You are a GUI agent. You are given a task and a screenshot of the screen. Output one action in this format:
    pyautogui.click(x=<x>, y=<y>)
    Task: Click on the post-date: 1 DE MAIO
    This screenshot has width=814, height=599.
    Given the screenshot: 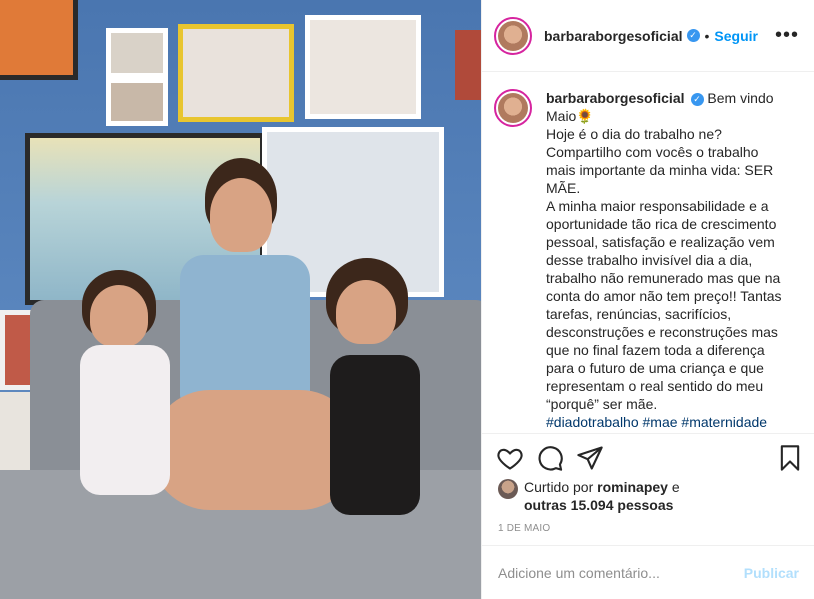 What is the action you would take?
    pyautogui.click(x=524, y=528)
    